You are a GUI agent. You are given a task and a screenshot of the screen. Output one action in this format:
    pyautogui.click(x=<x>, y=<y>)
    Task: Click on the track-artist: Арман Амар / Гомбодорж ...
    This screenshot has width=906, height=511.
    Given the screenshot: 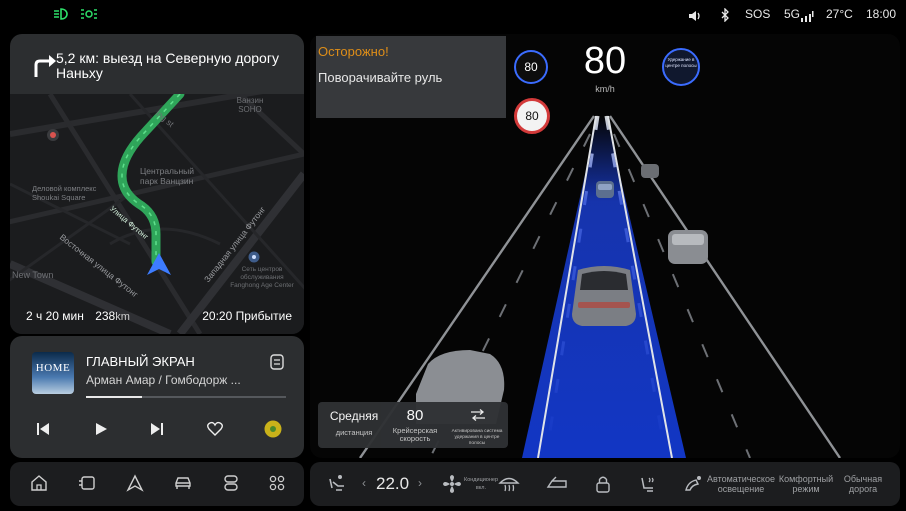 What is the action you would take?
    pyautogui.click(x=163, y=380)
    